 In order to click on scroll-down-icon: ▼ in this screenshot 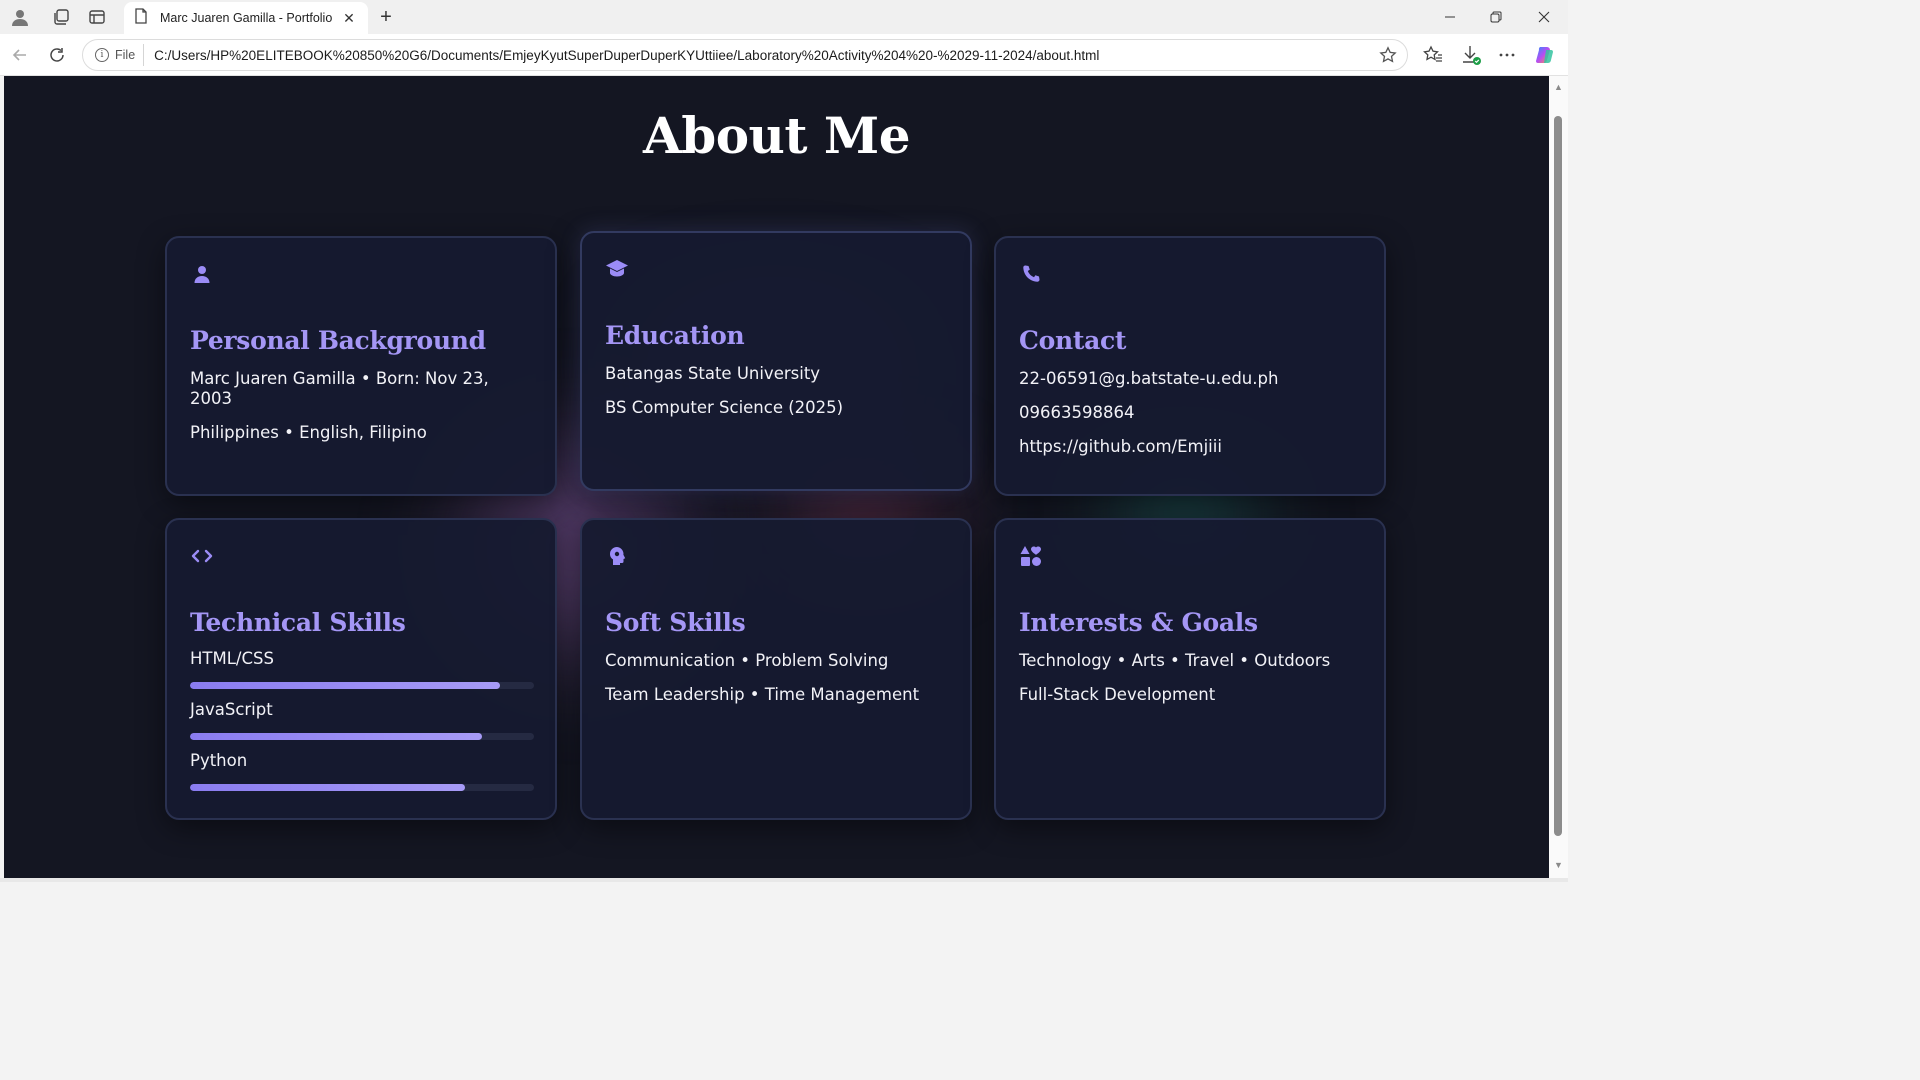, I will do `click(1558, 865)`.